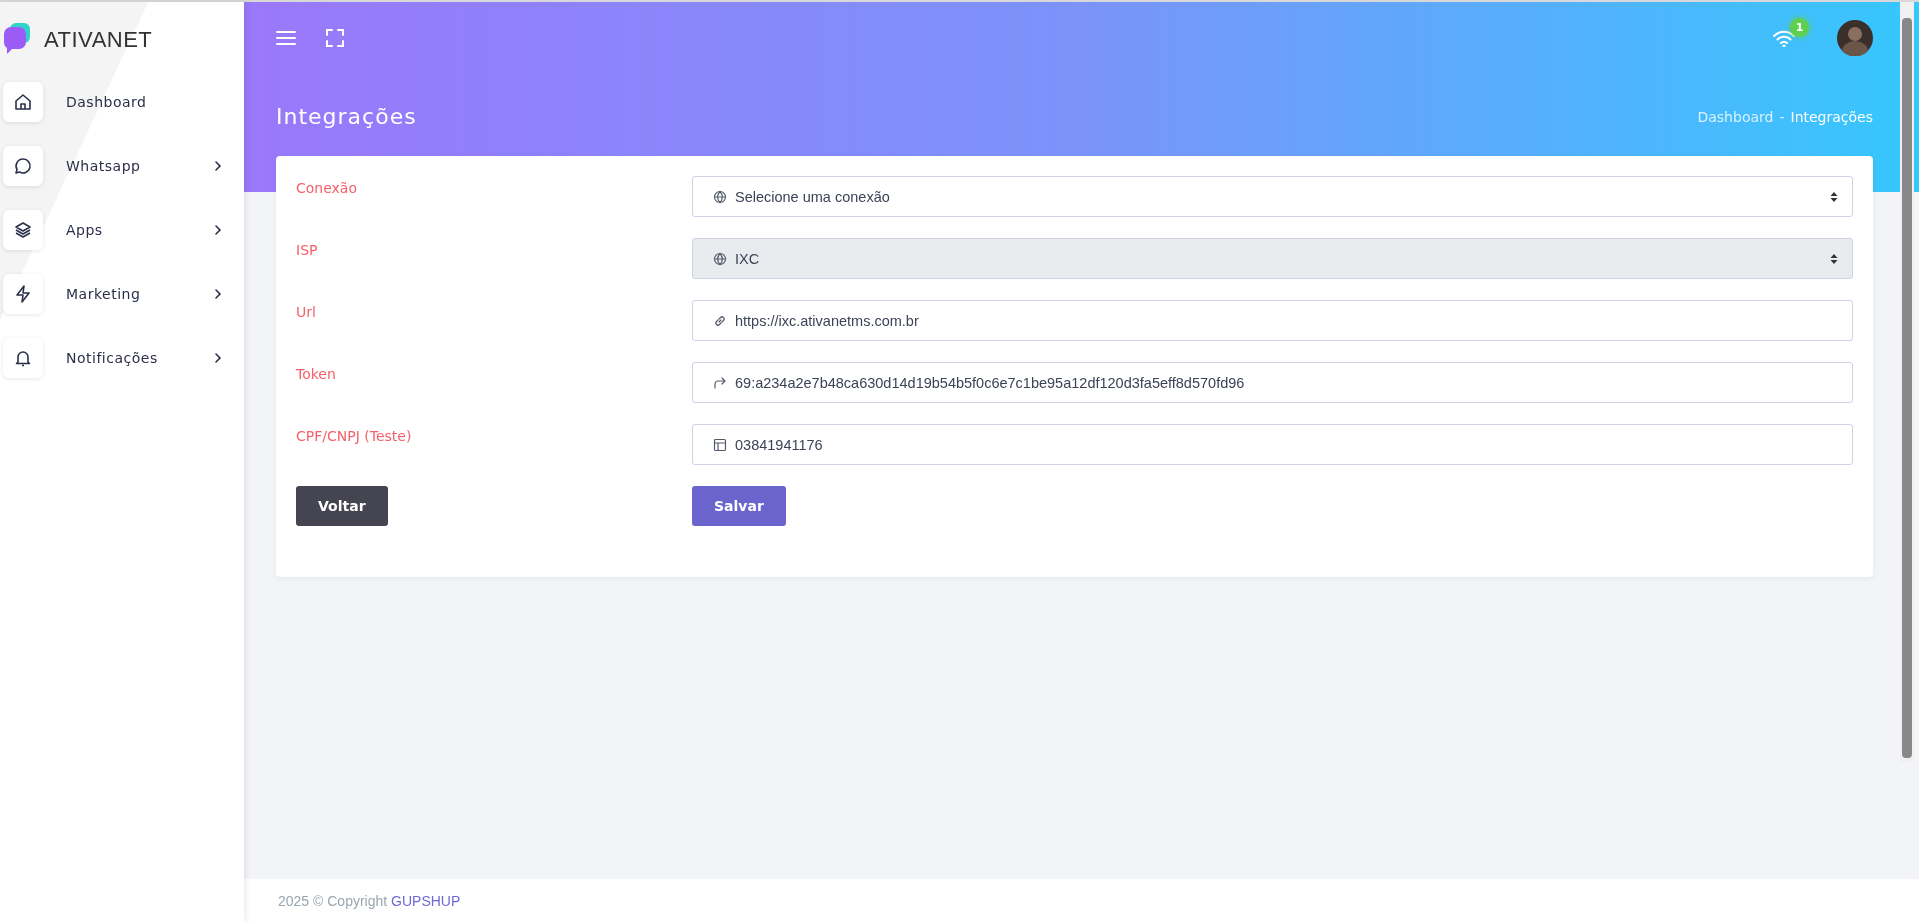 The image size is (1919, 923). I want to click on input-field: 03841941176, so click(1272, 444).